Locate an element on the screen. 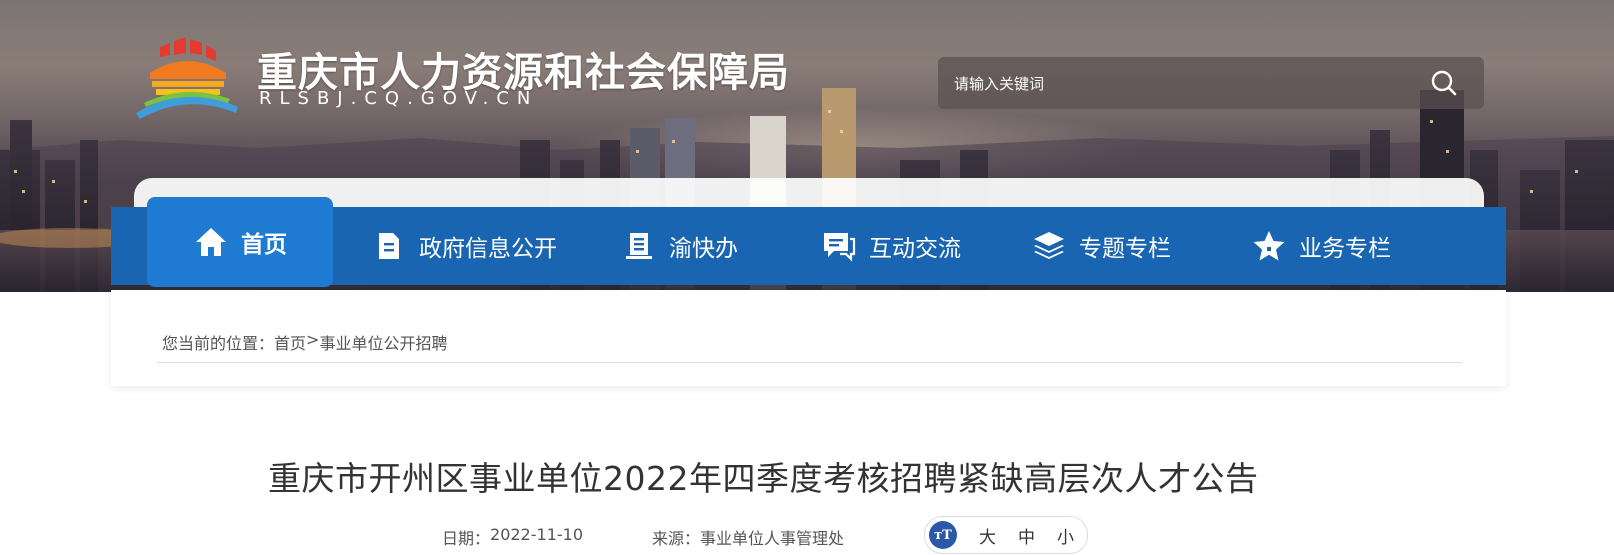 This screenshot has height=555, width=1614. nav-item-label: 首页 is located at coordinates (264, 245).